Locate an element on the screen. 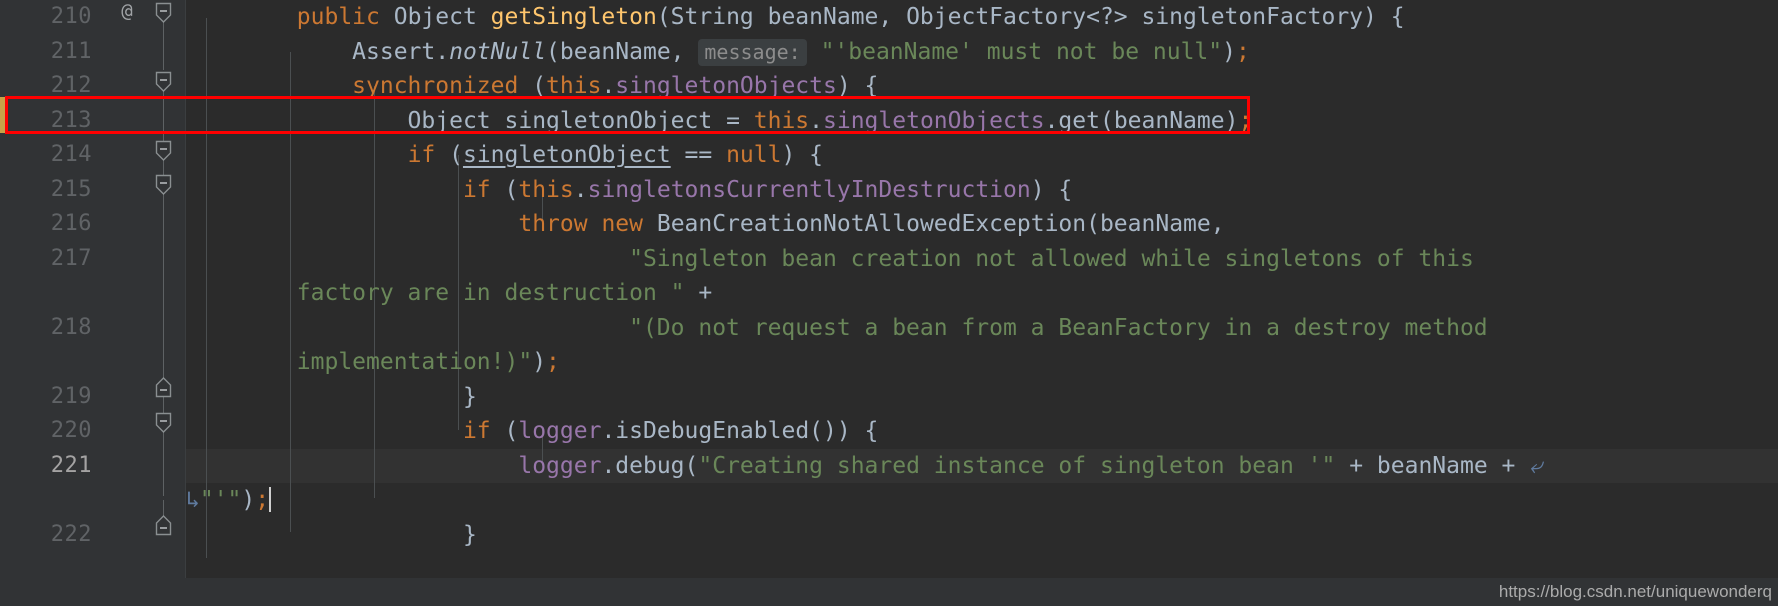 This screenshot has height=606, width=1778. code-token-string: "'" is located at coordinates (220, 500).